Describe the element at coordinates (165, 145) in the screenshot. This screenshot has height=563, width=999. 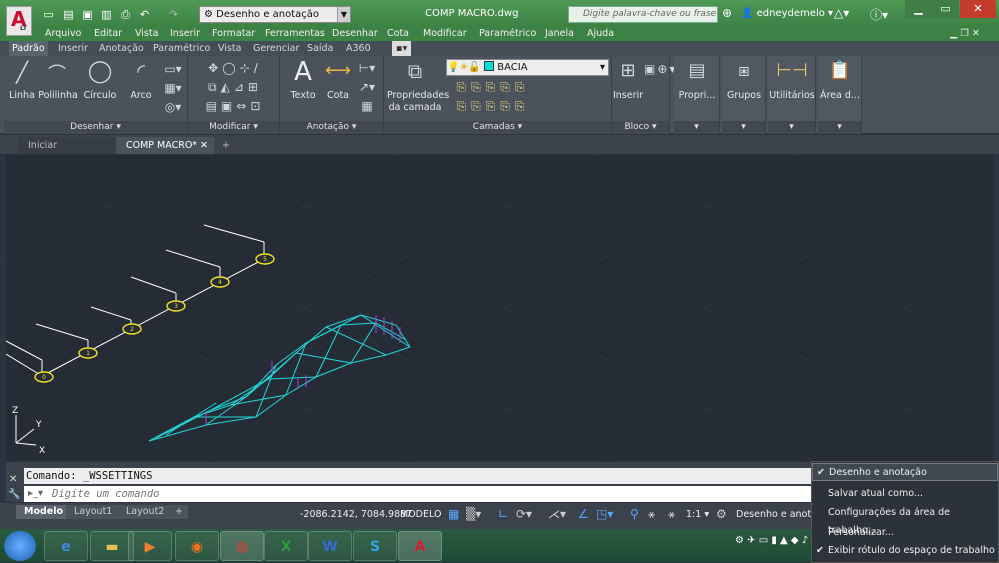
I see `tab-comp-macro: COMP MACRO* ✕` at that location.